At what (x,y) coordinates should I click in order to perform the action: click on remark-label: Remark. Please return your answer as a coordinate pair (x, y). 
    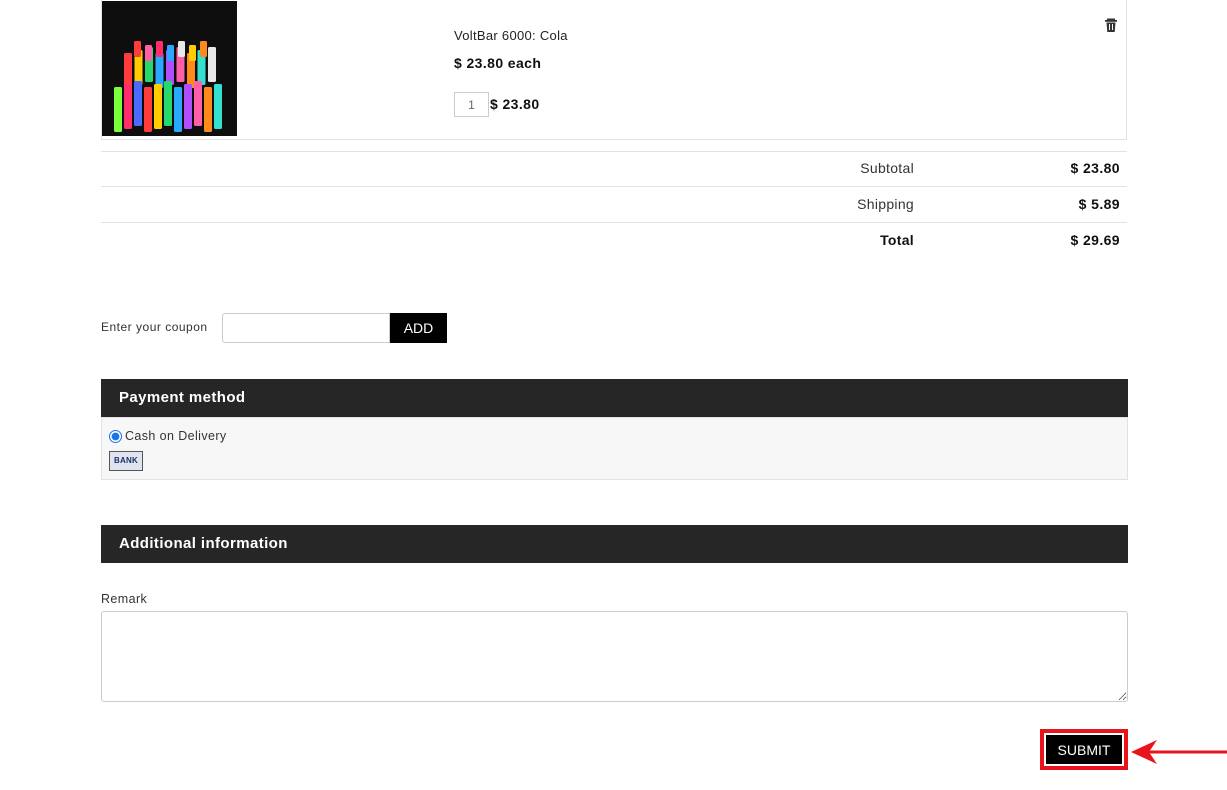
    Looking at the image, I should click on (124, 599).